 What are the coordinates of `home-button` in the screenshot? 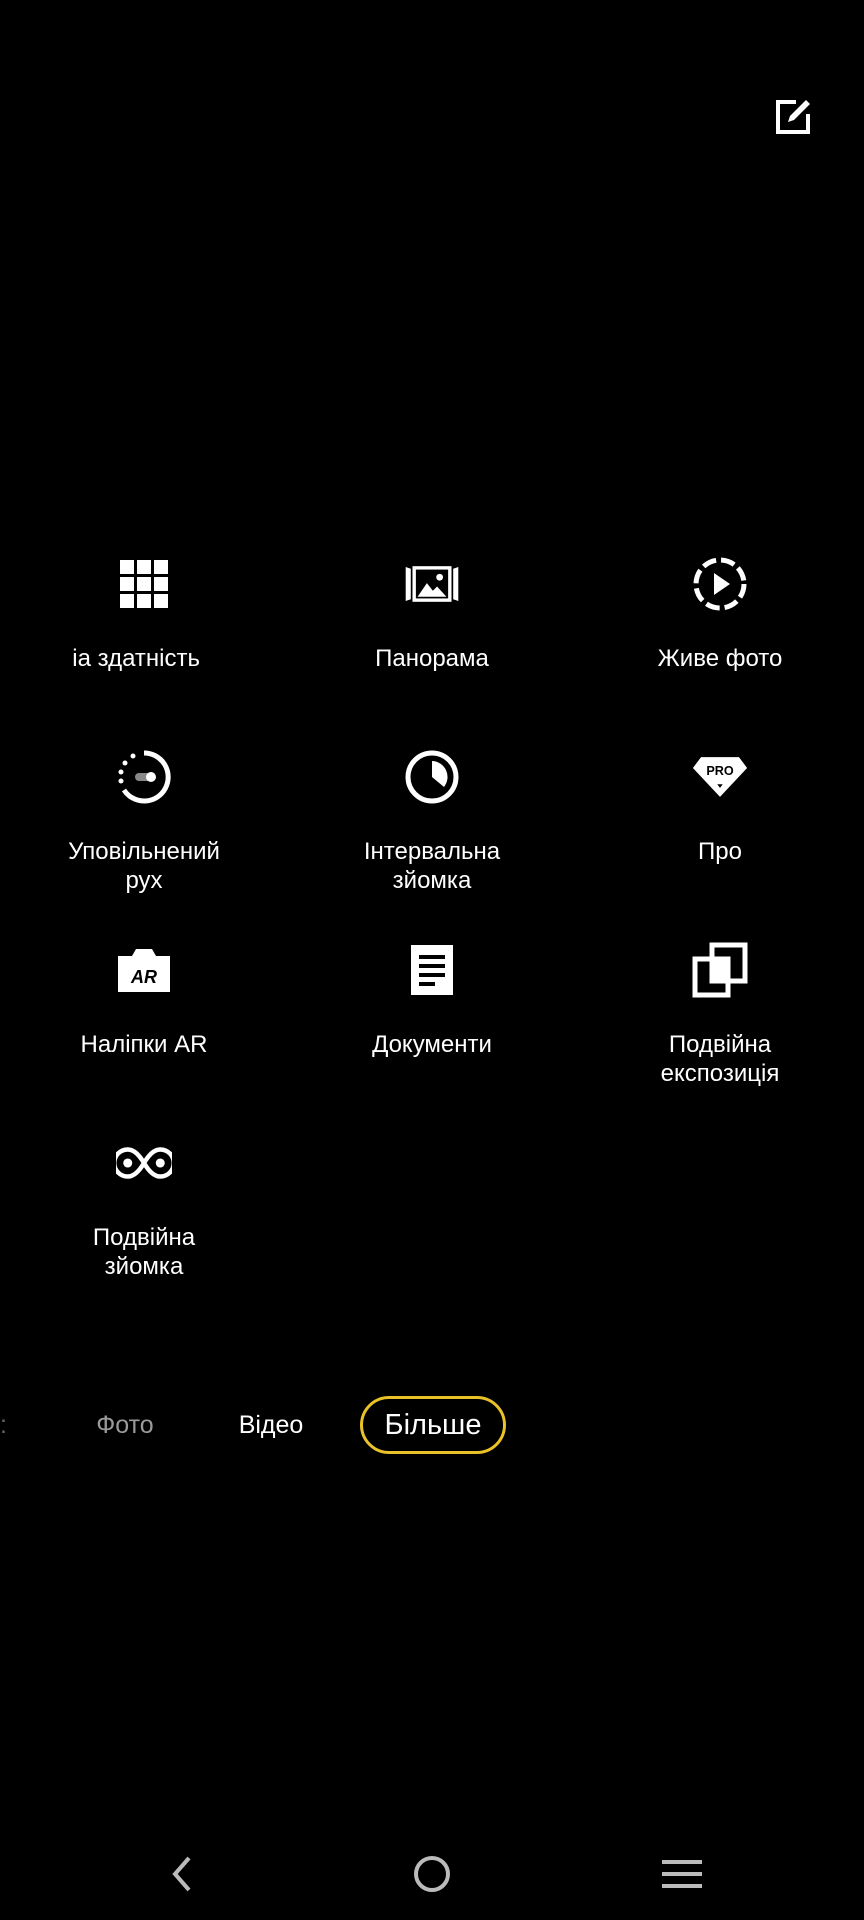 It's located at (432, 1876).